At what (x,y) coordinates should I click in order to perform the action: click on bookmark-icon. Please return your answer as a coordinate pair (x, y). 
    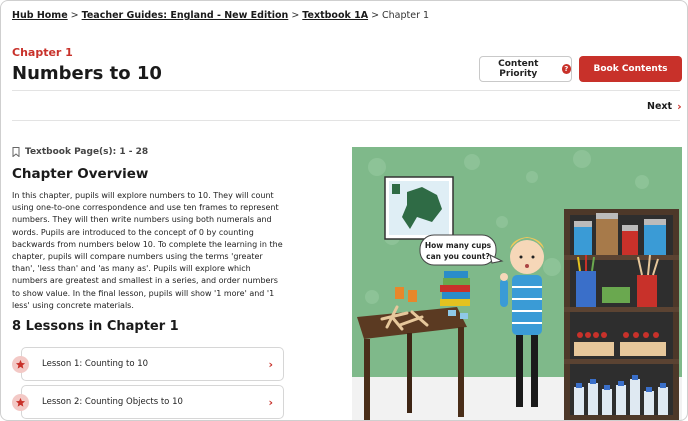
    Looking at the image, I should click on (16, 152).